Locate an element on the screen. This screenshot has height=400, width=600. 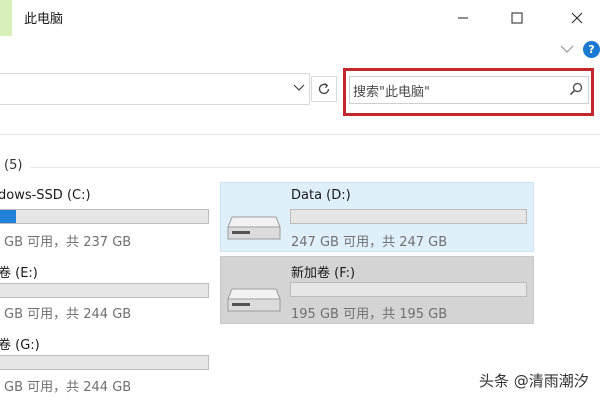
drive-f-usage-bar is located at coordinates (408, 289).